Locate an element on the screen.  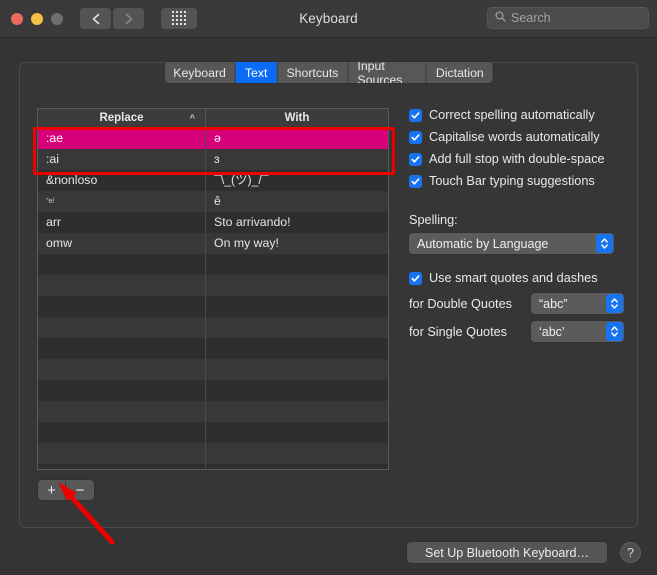
tab-label: Shortcuts is located at coordinates (312, 72).